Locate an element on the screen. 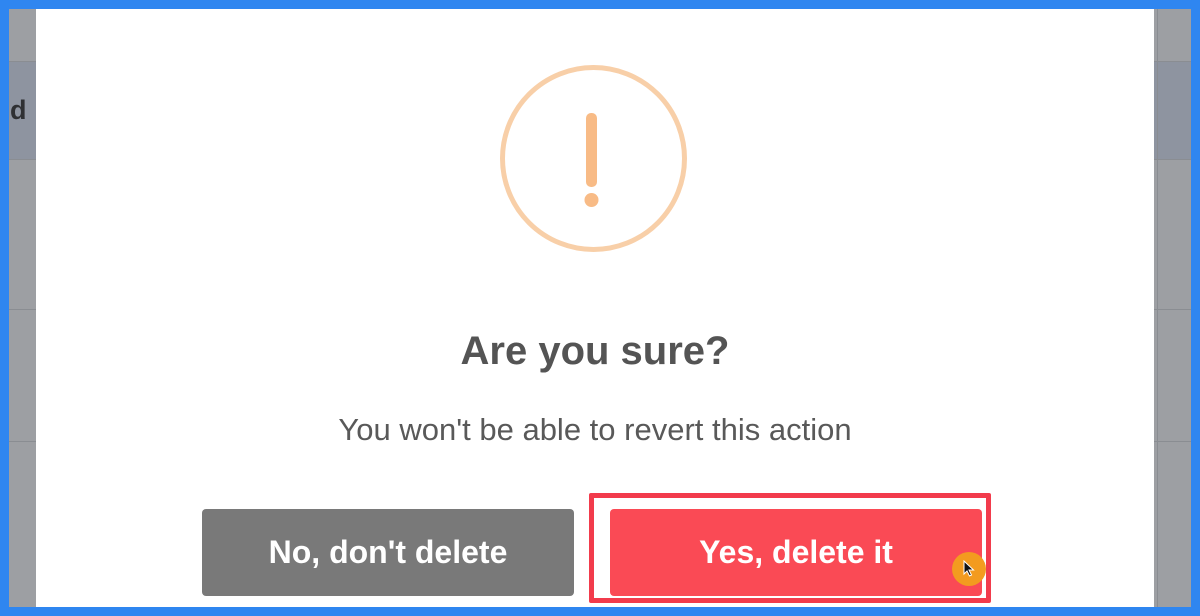 The image size is (1200, 616). exclamation-circle-icon is located at coordinates (593, 158).